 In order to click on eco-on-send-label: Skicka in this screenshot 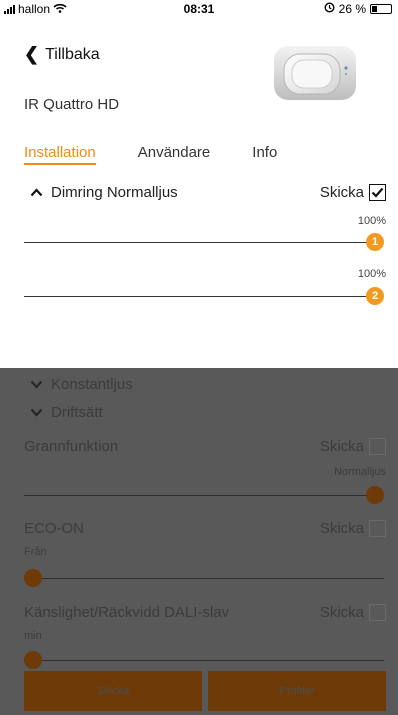, I will do `click(341, 528)`.